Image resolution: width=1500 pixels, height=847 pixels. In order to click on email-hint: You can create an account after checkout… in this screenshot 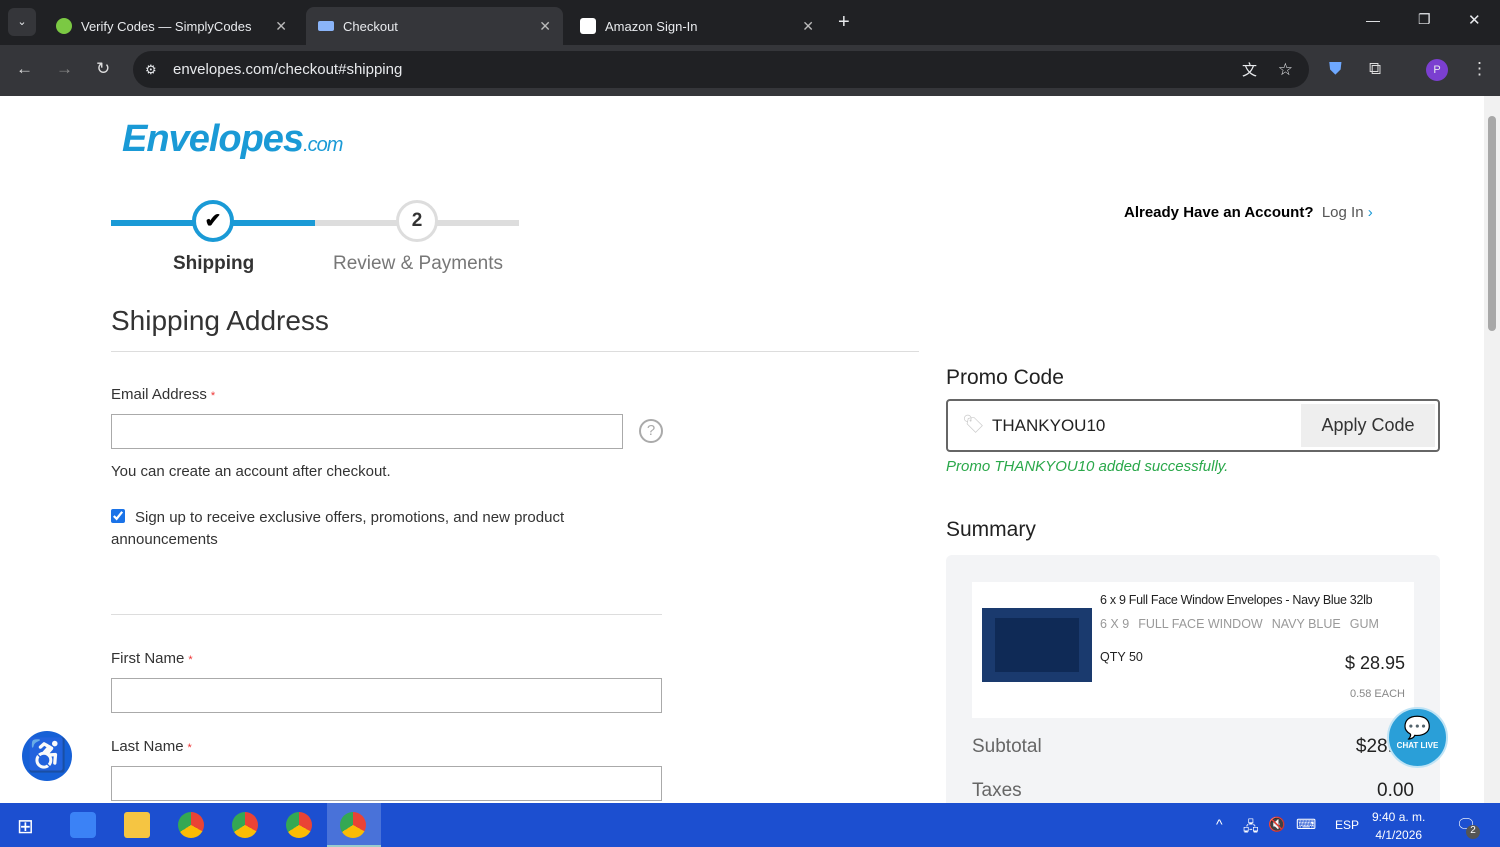, I will do `click(251, 471)`.